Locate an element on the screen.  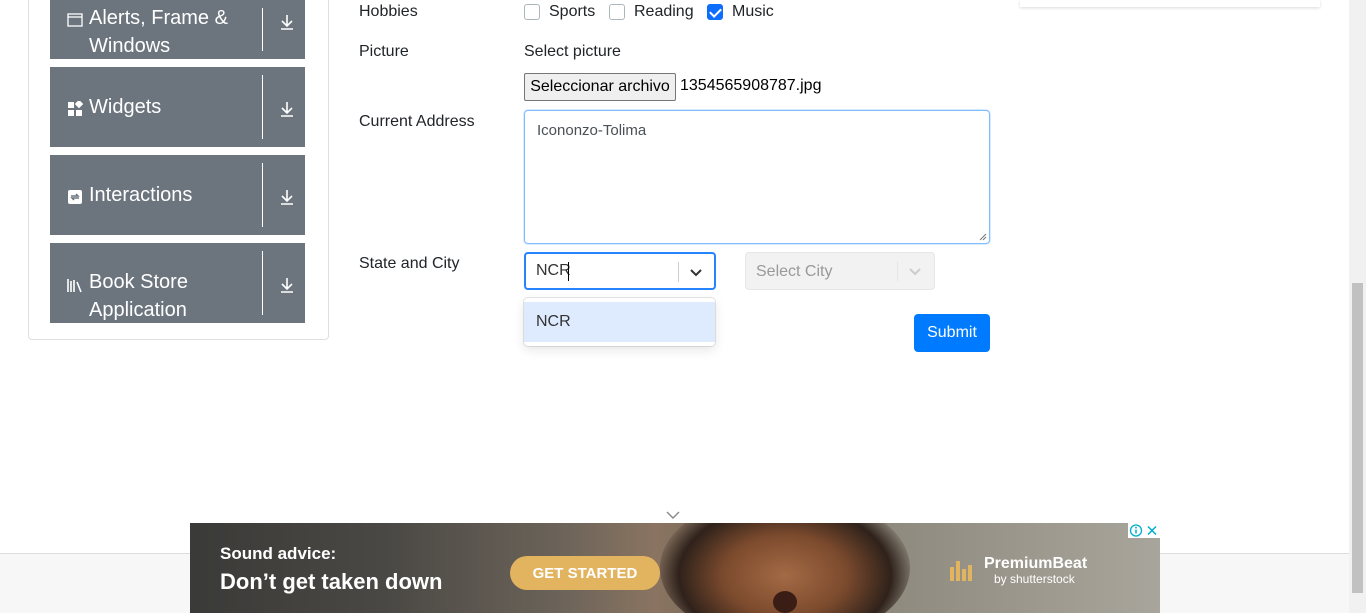
ad-brand: PremiumBeat by shutterstock is located at coordinates (1018, 570).